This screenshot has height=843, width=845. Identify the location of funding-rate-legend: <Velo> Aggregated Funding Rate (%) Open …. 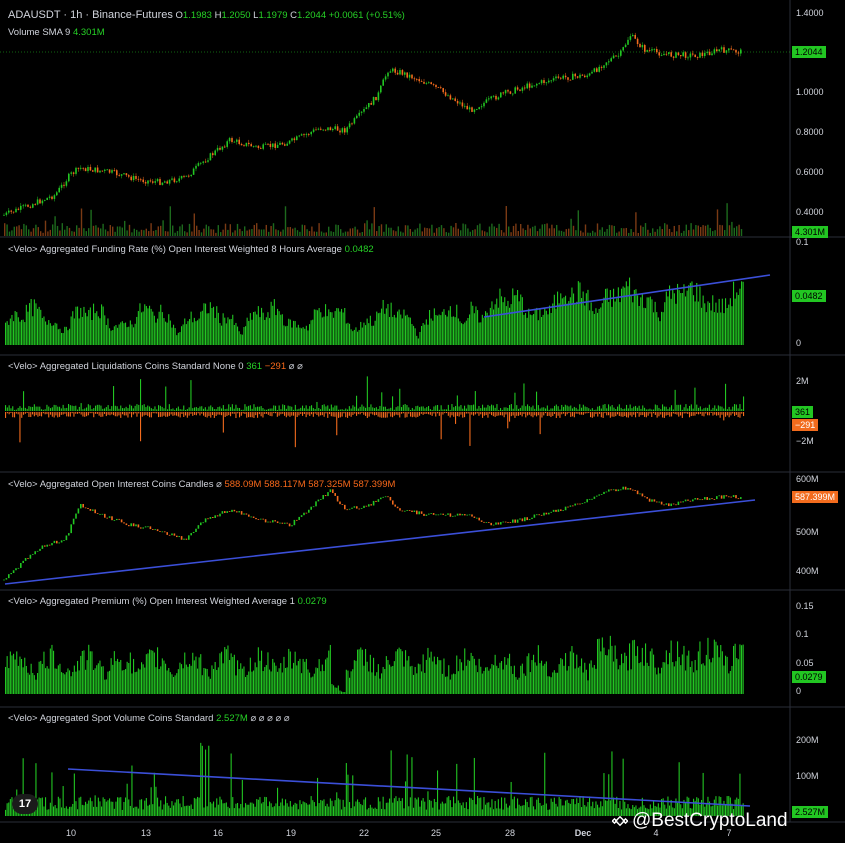
(191, 249).